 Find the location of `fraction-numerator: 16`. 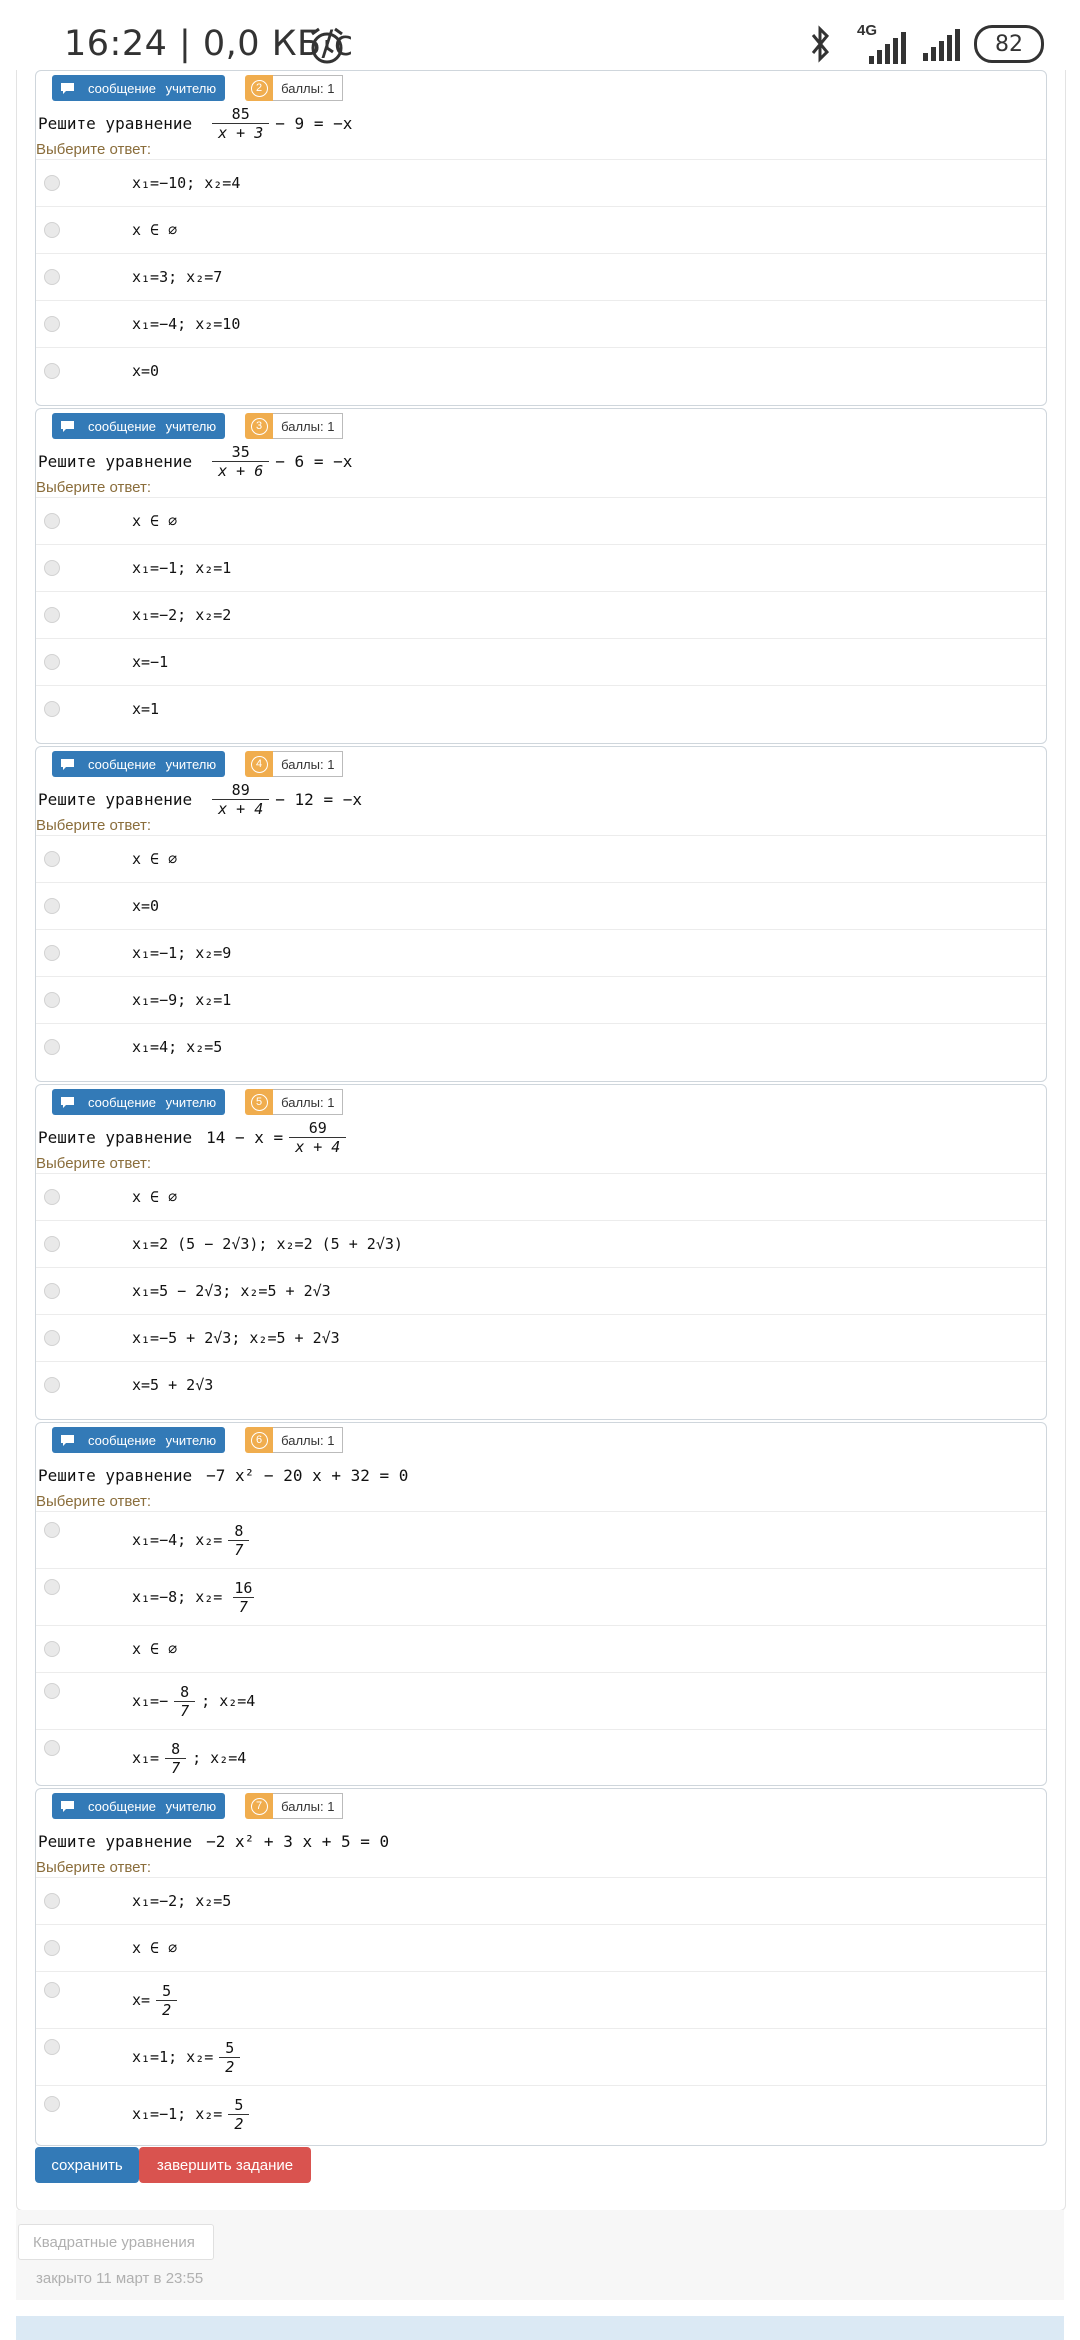

fraction-numerator: 16 is located at coordinates (243, 1587).